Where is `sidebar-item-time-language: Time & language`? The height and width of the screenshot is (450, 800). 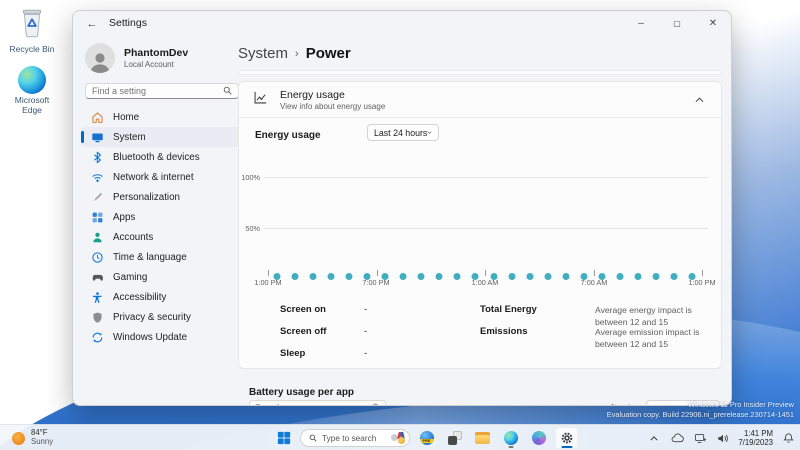
sidebar-item-time-language: Time & language is located at coordinates (162, 257).